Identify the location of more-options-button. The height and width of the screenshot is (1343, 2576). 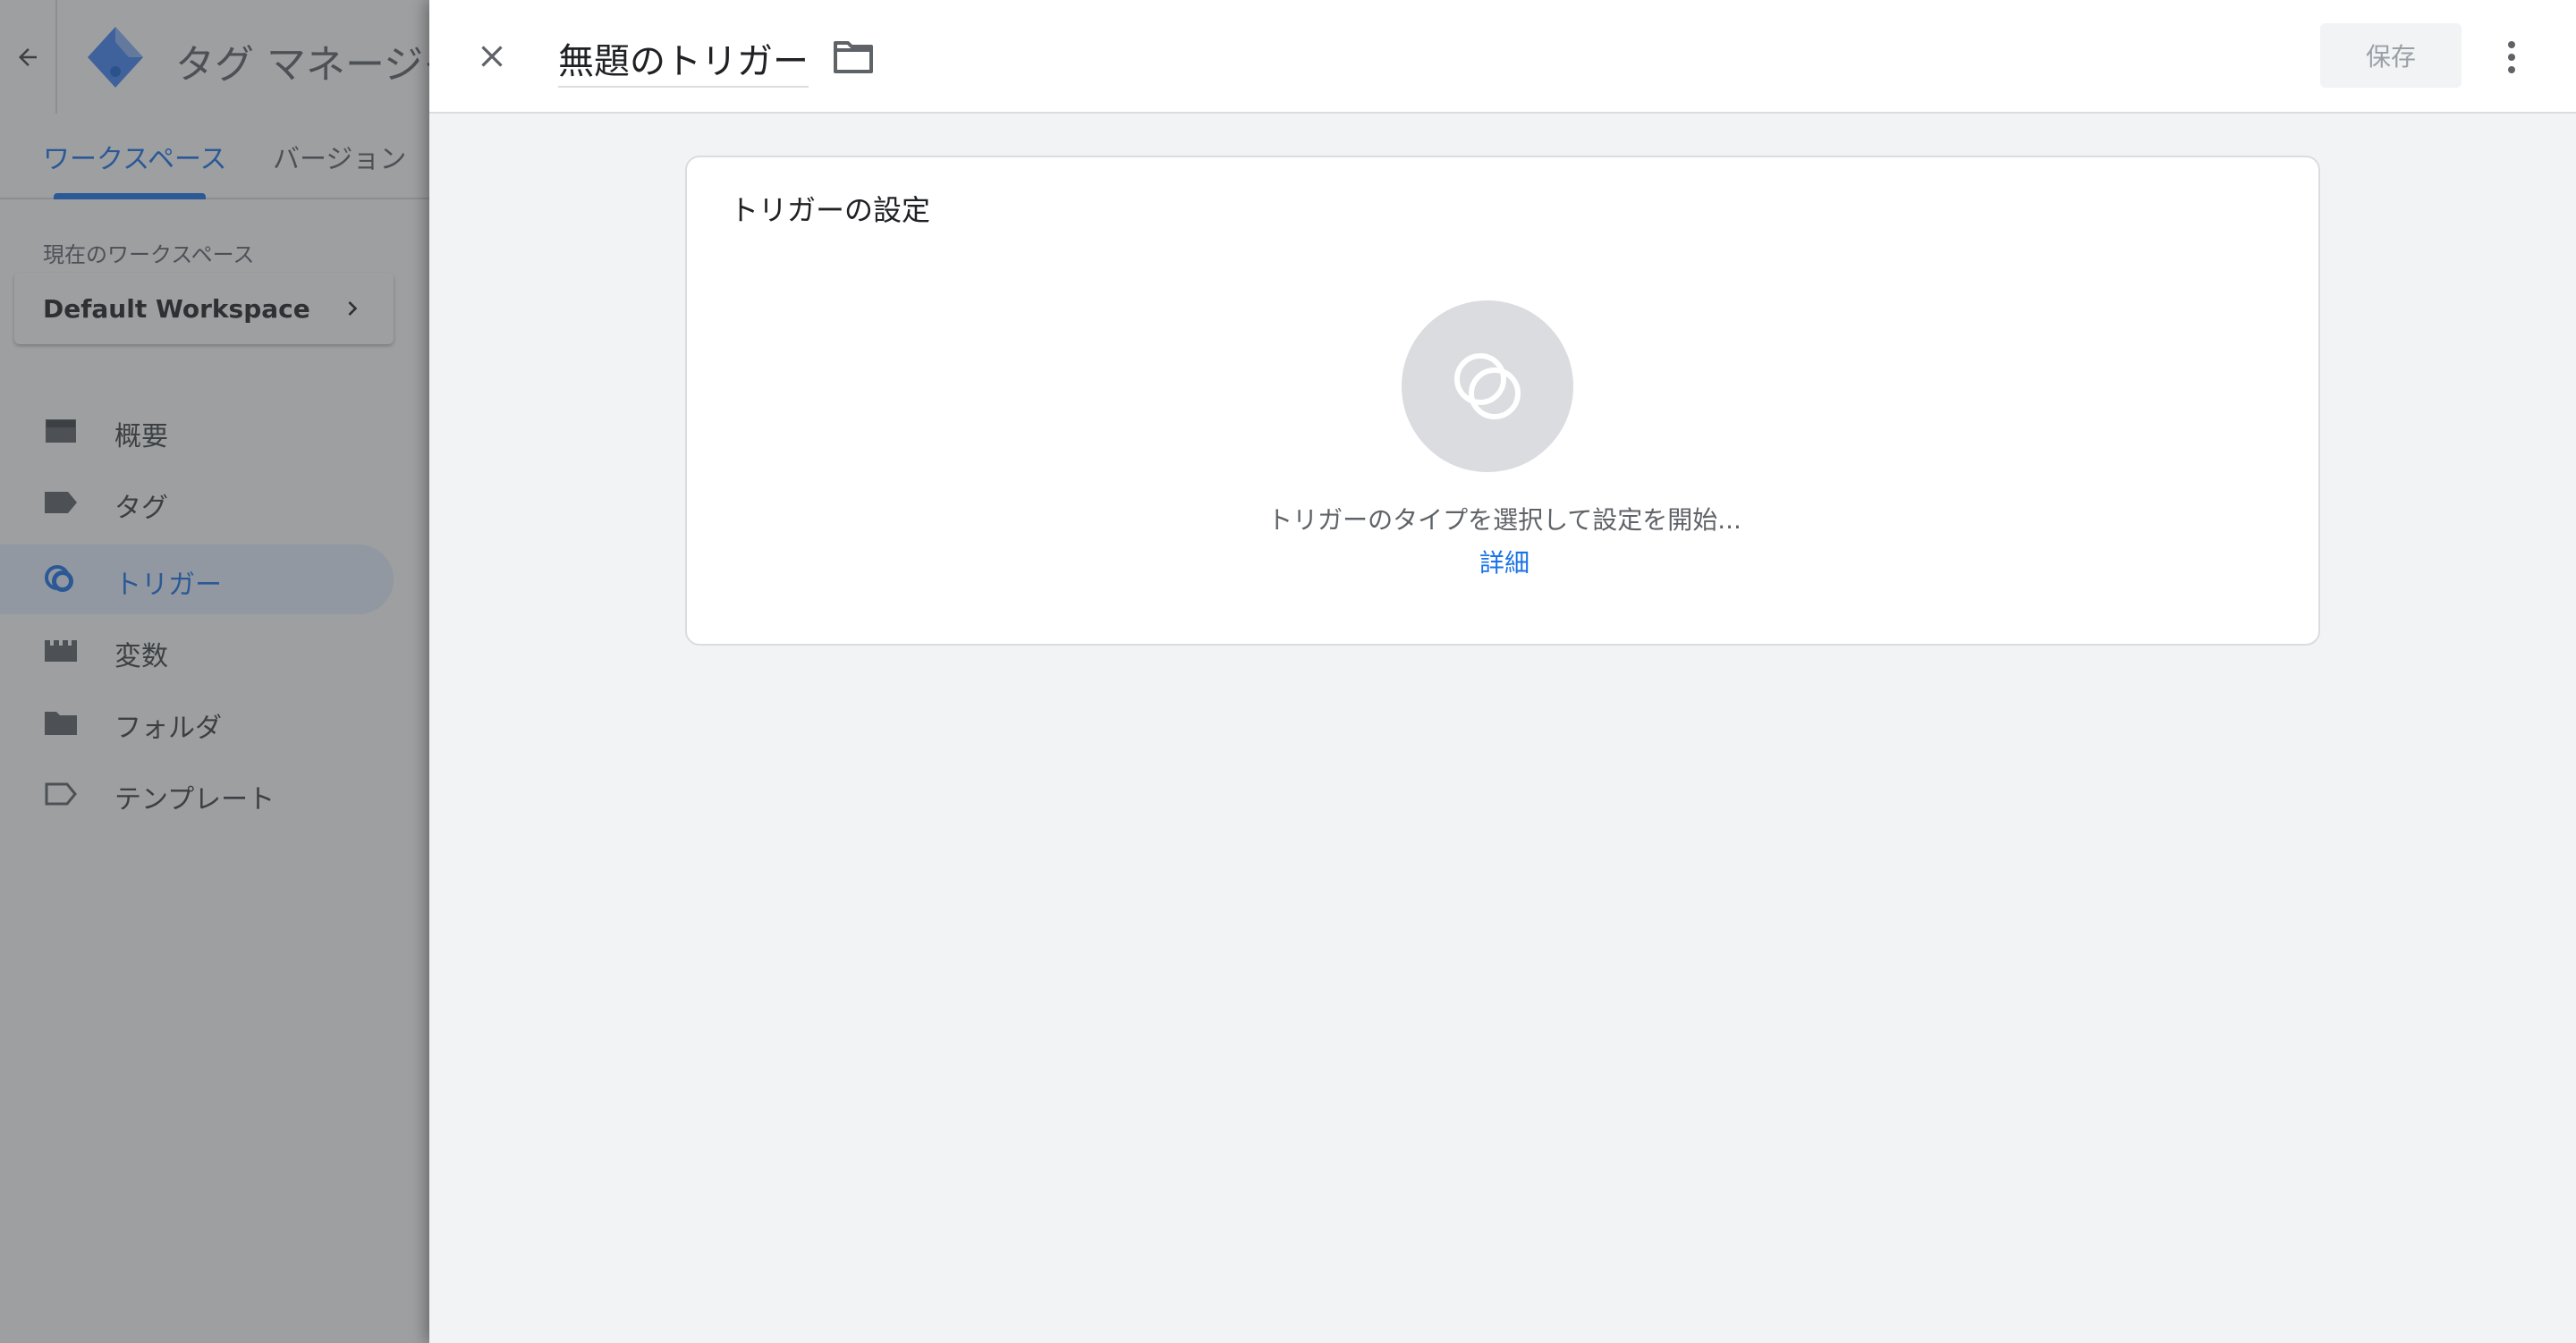
(2511, 57).